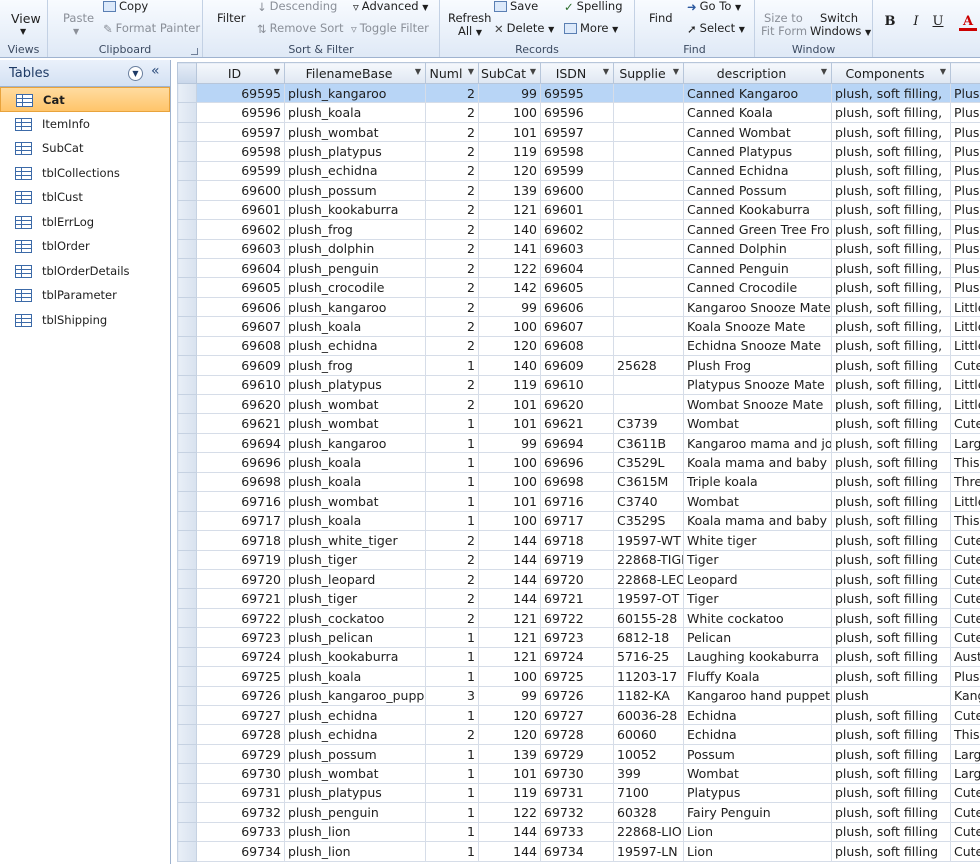  Describe the element at coordinates (648, 754) in the screenshot. I see `table-cell: 10052` at that location.